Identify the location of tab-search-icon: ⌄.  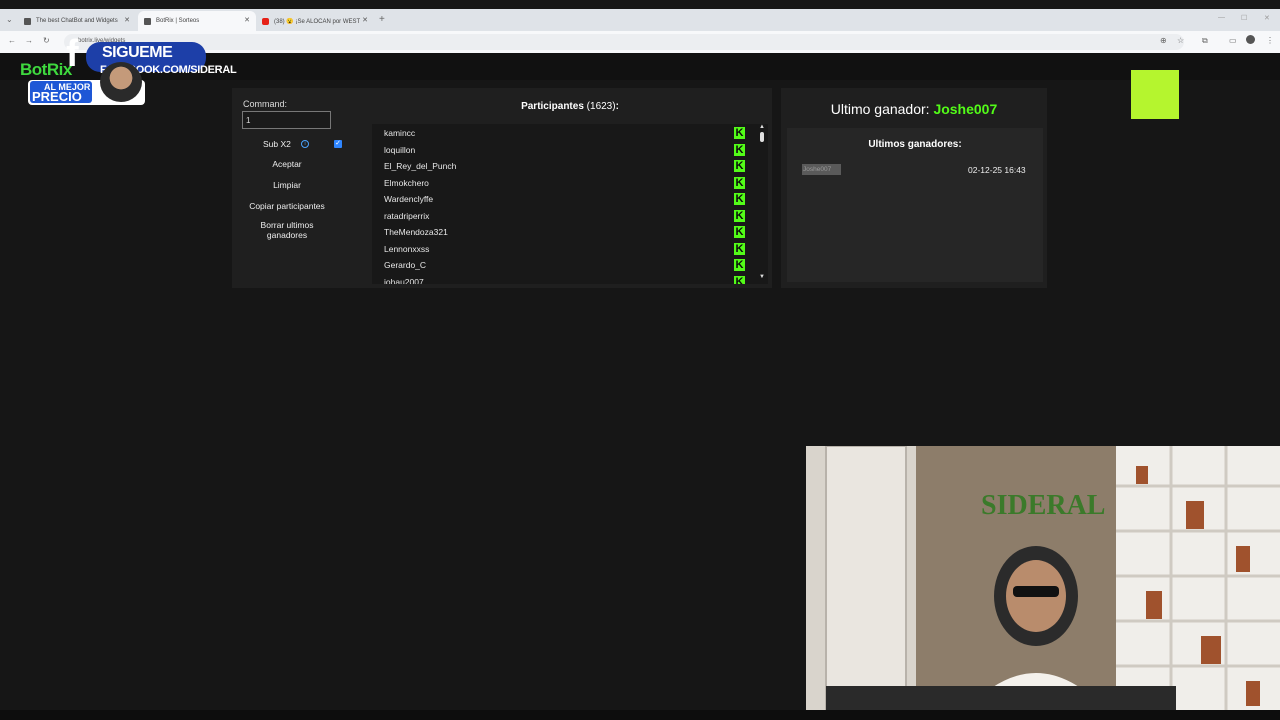
(9, 19).